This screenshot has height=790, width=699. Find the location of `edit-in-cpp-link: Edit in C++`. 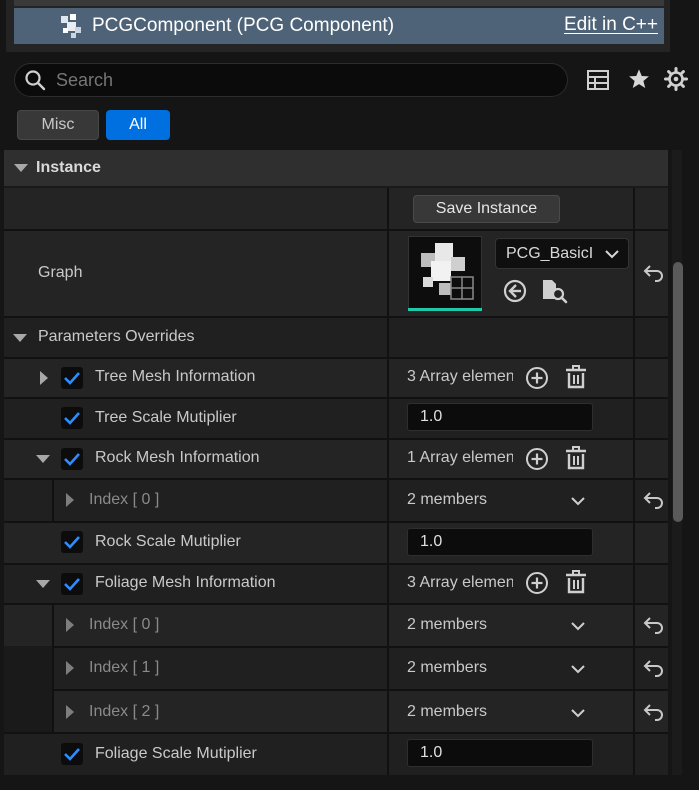

edit-in-cpp-link: Edit in C++ is located at coordinates (611, 25).